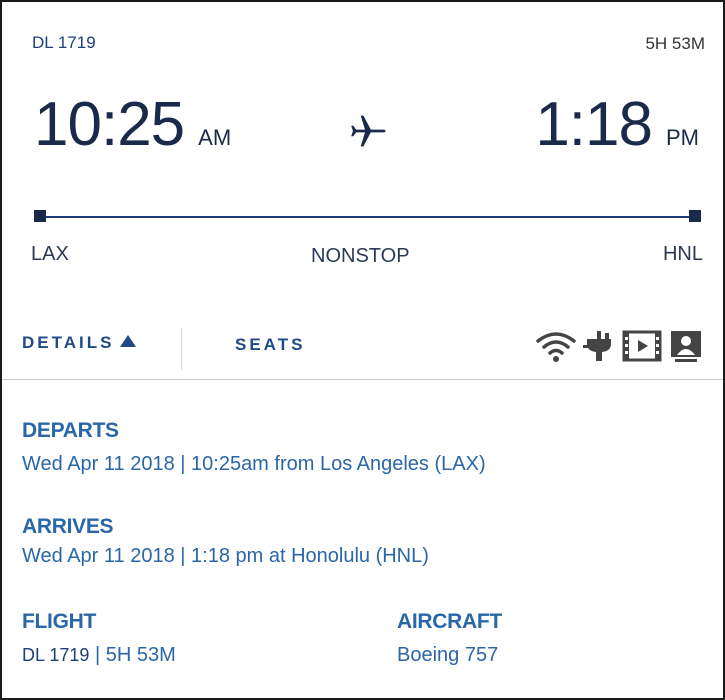 The width and height of the screenshot is (725, 700). Describe the element at coordinates (181, 349) in the screenshot. I see `tab-divider` at that location.